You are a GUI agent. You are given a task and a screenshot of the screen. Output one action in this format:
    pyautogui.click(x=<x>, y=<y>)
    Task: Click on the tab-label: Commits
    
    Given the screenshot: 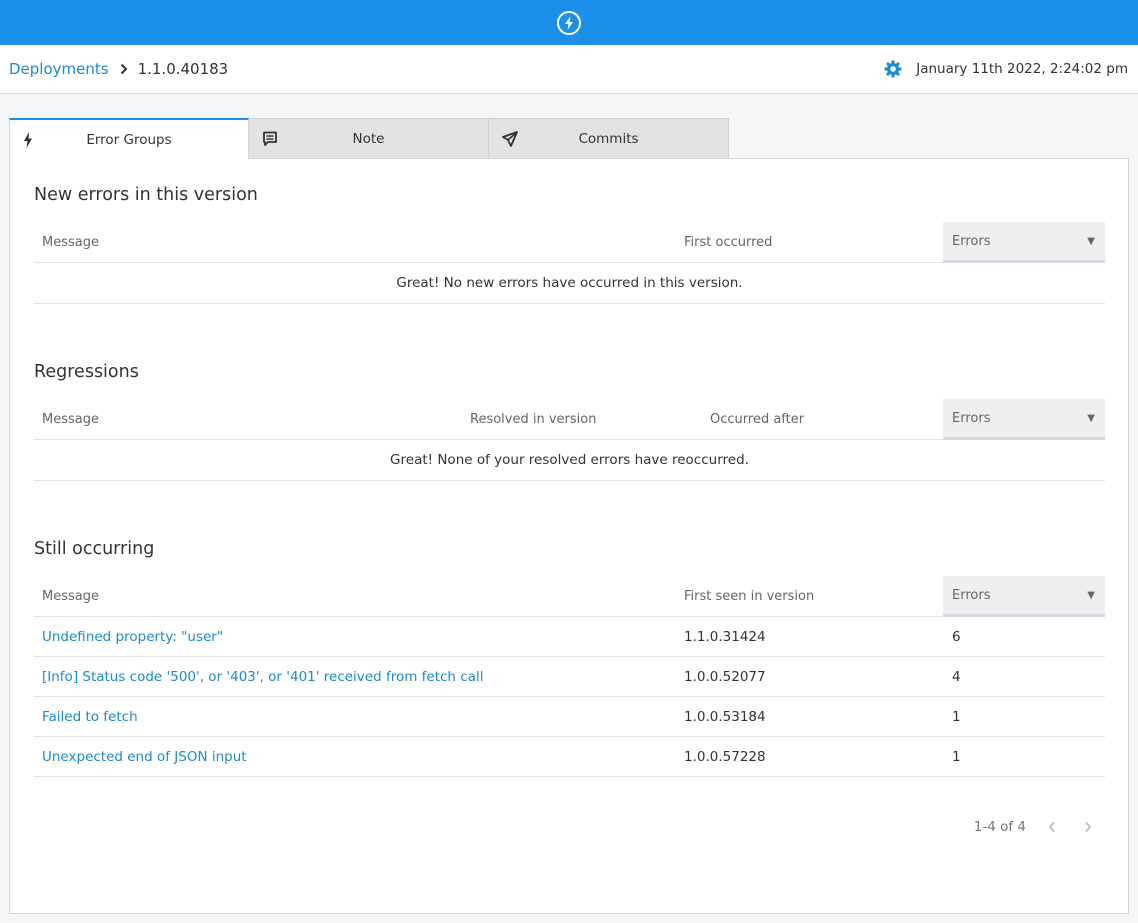 What is the action you would take?
    pyautogui.click(x=608, y=138)
    